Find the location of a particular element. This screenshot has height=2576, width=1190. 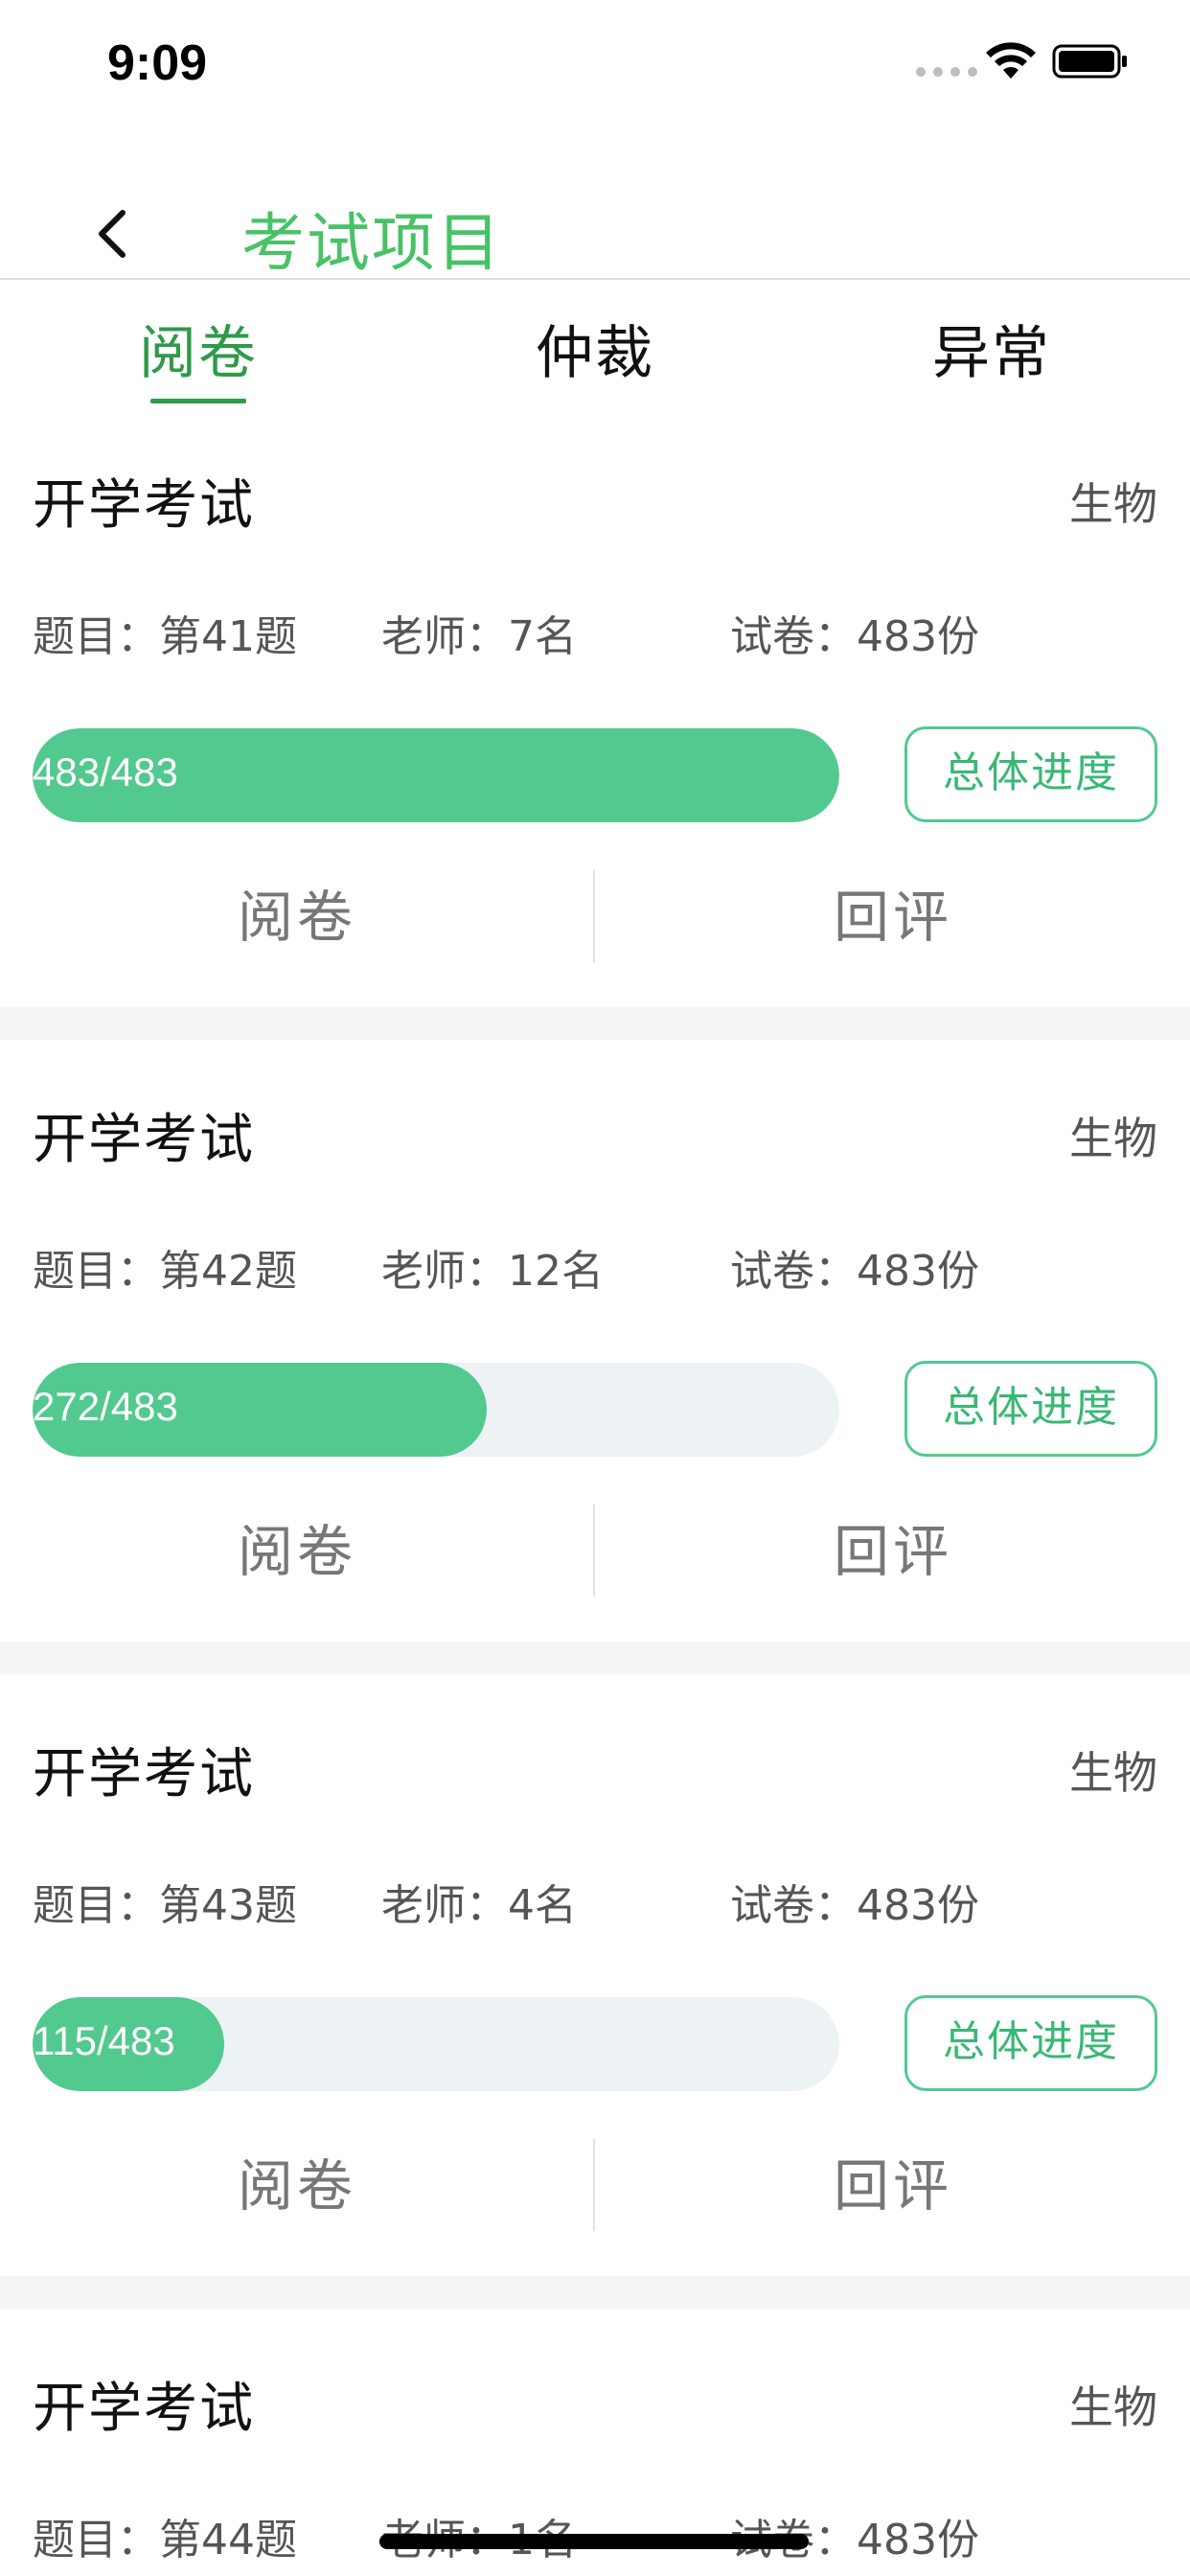

teacher-info: 老师：7名 is located at coordinates (479, 636).